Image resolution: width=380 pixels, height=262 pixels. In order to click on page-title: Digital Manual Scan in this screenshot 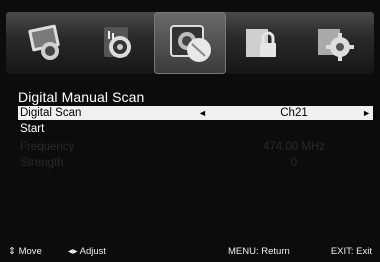, I will do `click(81, 97)`.